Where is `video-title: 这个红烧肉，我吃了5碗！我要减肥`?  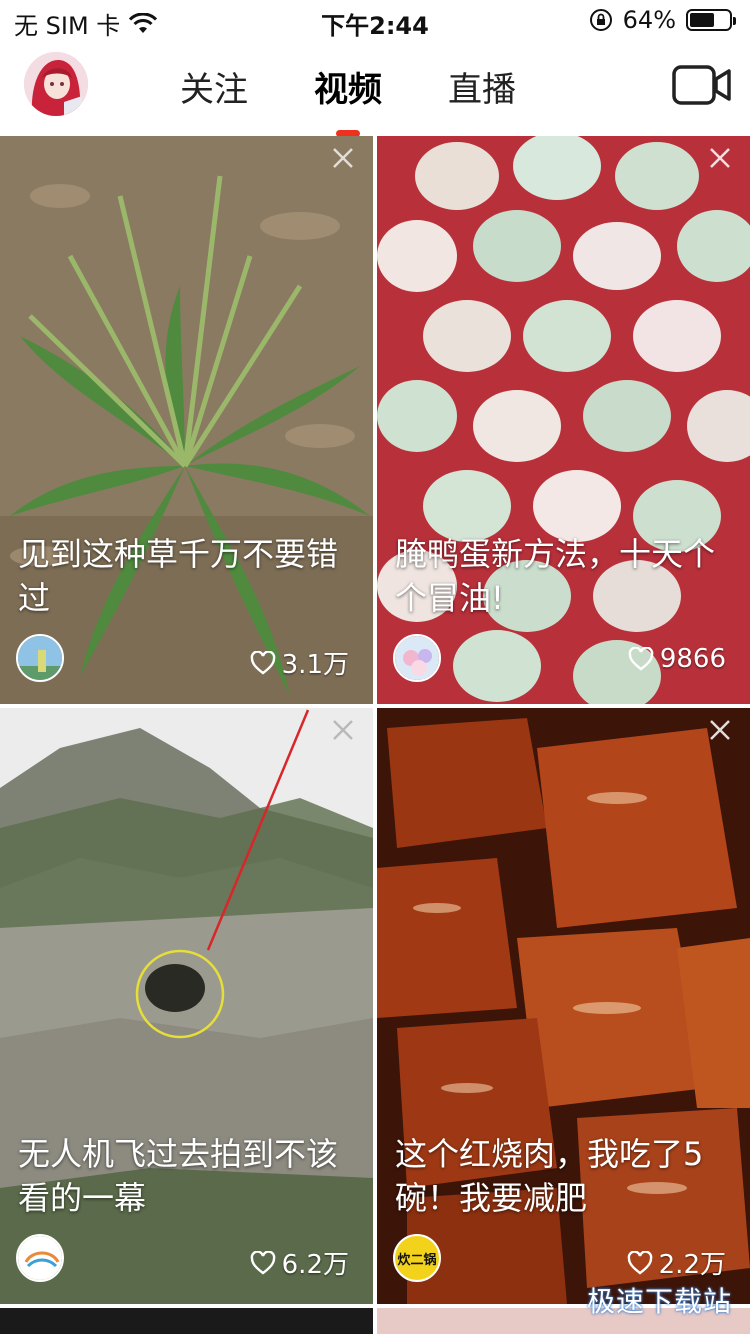 video-title: 这个红烧肉，我吃了5碗！我要减肥 is located at coordinates (549, 1176).